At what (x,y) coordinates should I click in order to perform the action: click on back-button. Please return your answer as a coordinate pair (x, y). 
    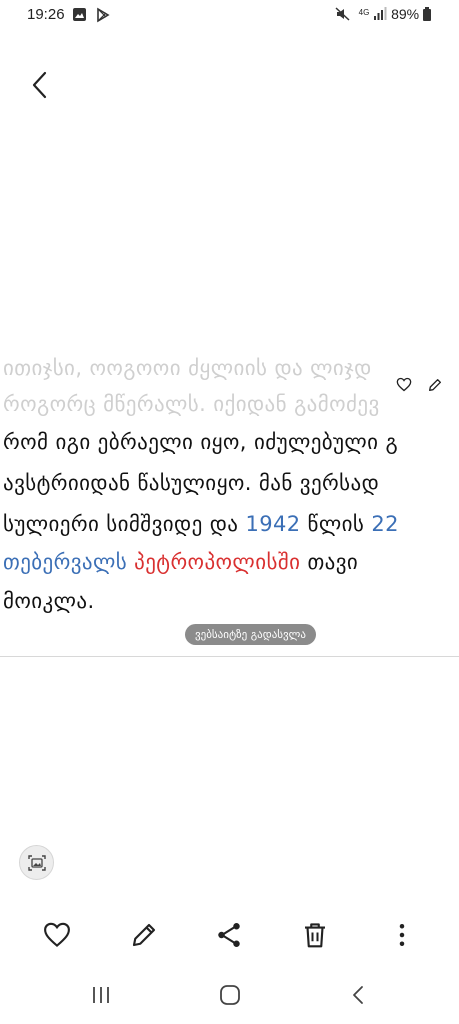
    Looking at the image, I should click on (41, 85).